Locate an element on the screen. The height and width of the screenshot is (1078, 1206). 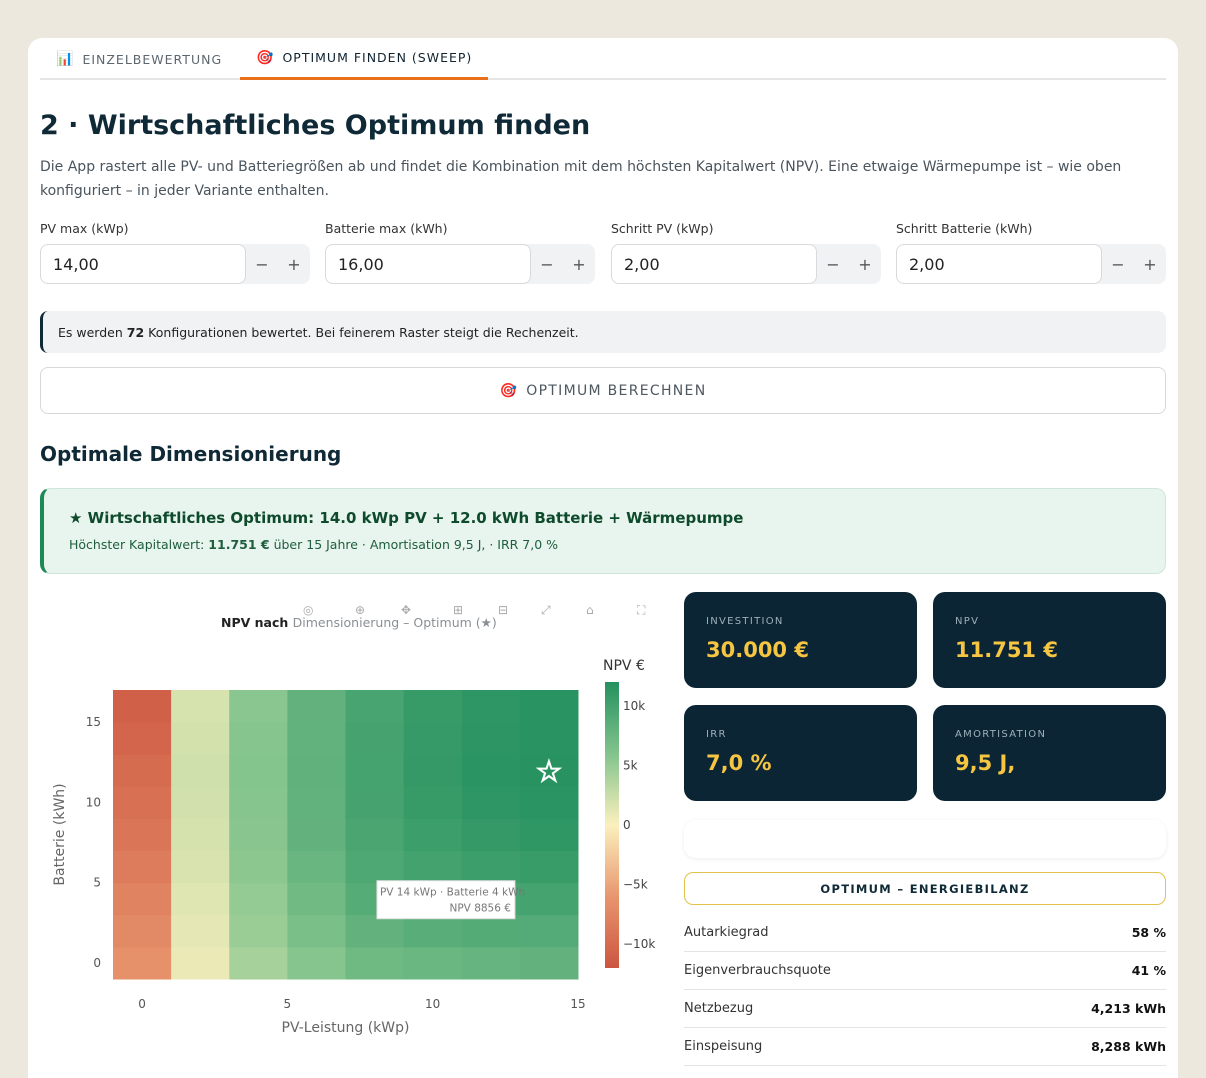
pv-step-input: 2,00 is located at coordinates (714, 264).